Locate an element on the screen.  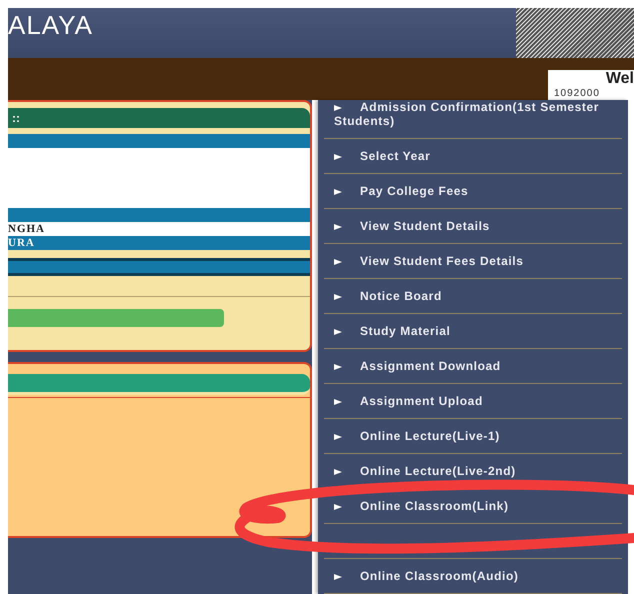
menu-item: Study Material is located at coordinates (473, 331).